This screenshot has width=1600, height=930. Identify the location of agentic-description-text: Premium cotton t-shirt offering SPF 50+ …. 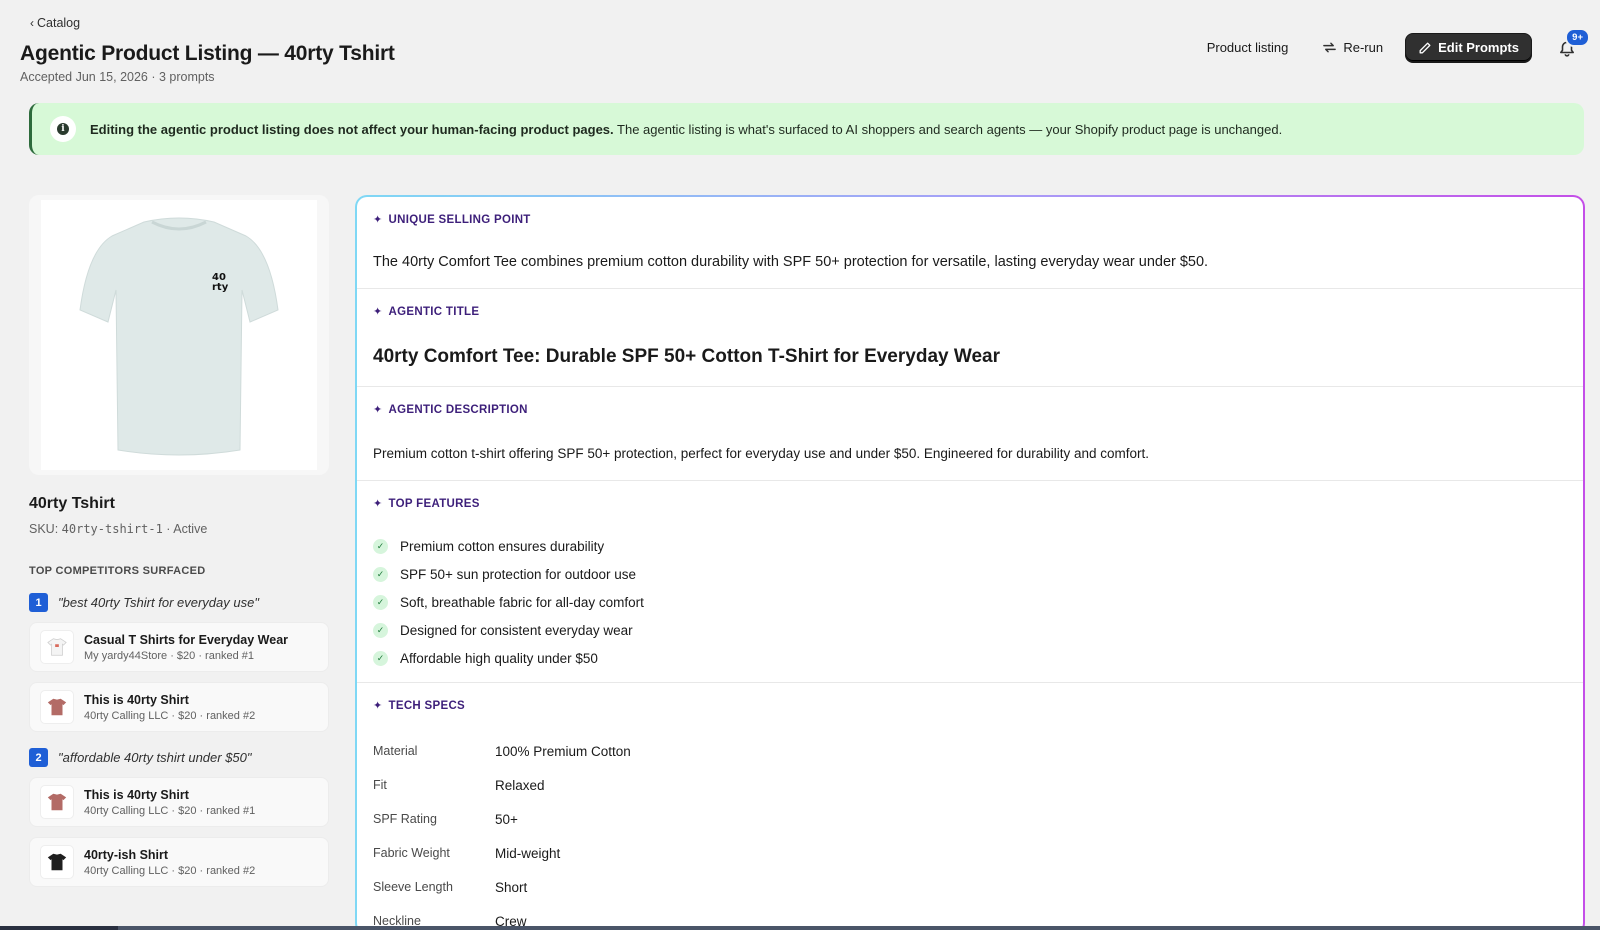
(761, 453).